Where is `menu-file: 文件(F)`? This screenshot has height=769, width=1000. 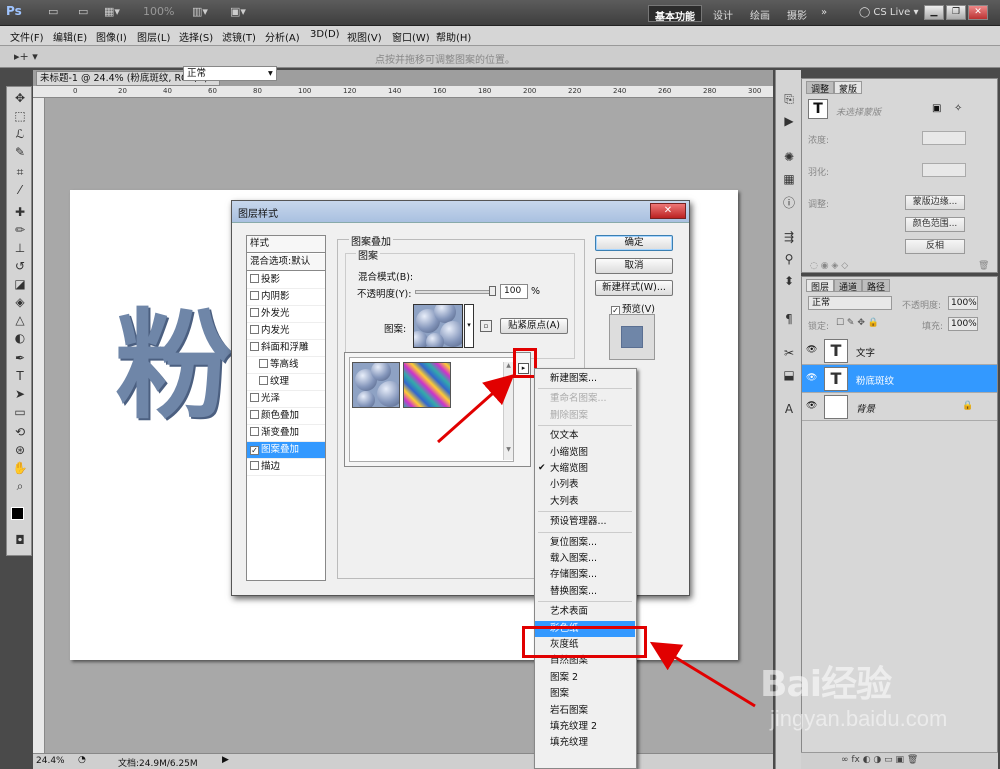 menu-file: 文件(F) is located at coordinates (27, 36).